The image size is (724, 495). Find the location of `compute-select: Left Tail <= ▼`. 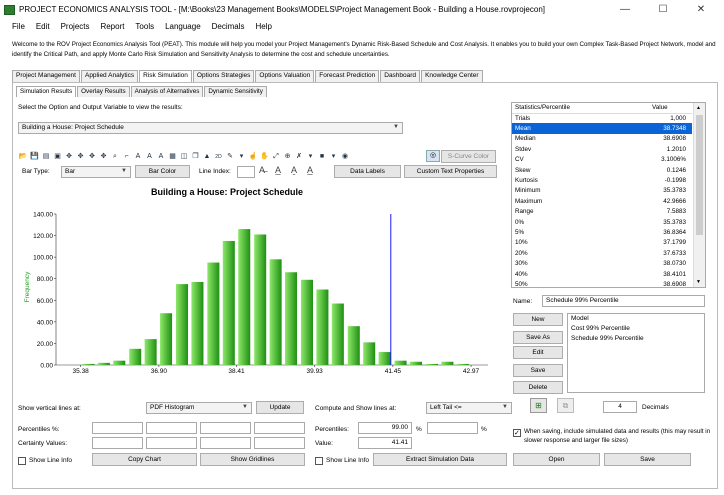

compute-select: Left Tail <= ▼ is located at coordinates (469, 408).